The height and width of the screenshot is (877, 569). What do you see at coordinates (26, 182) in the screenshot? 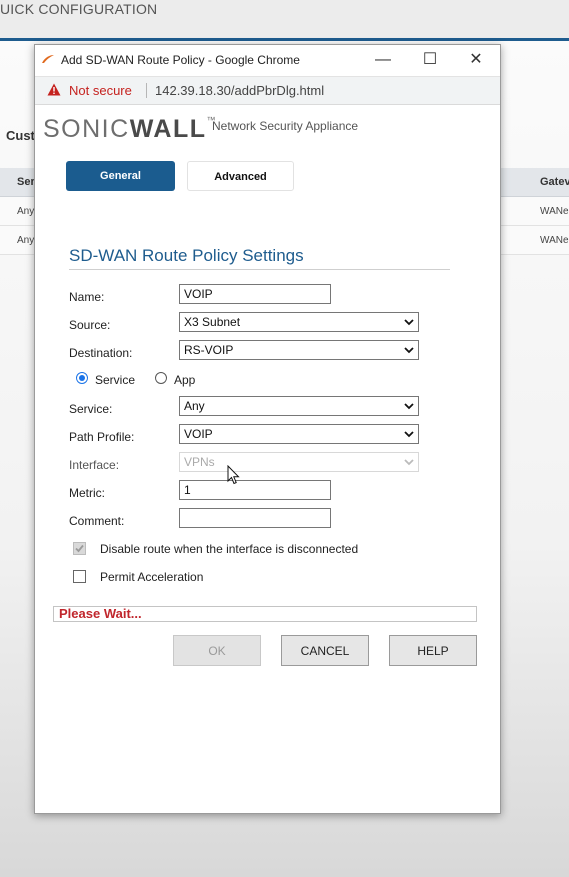
I see `background-column-header: Ser` at bounding box center [26, 182].